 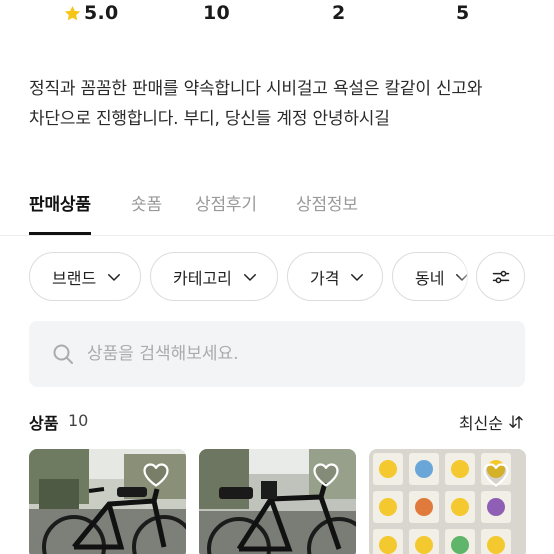 I want to click on shop-stats: 5.0 10 2 5, so click(x=277, y=15).